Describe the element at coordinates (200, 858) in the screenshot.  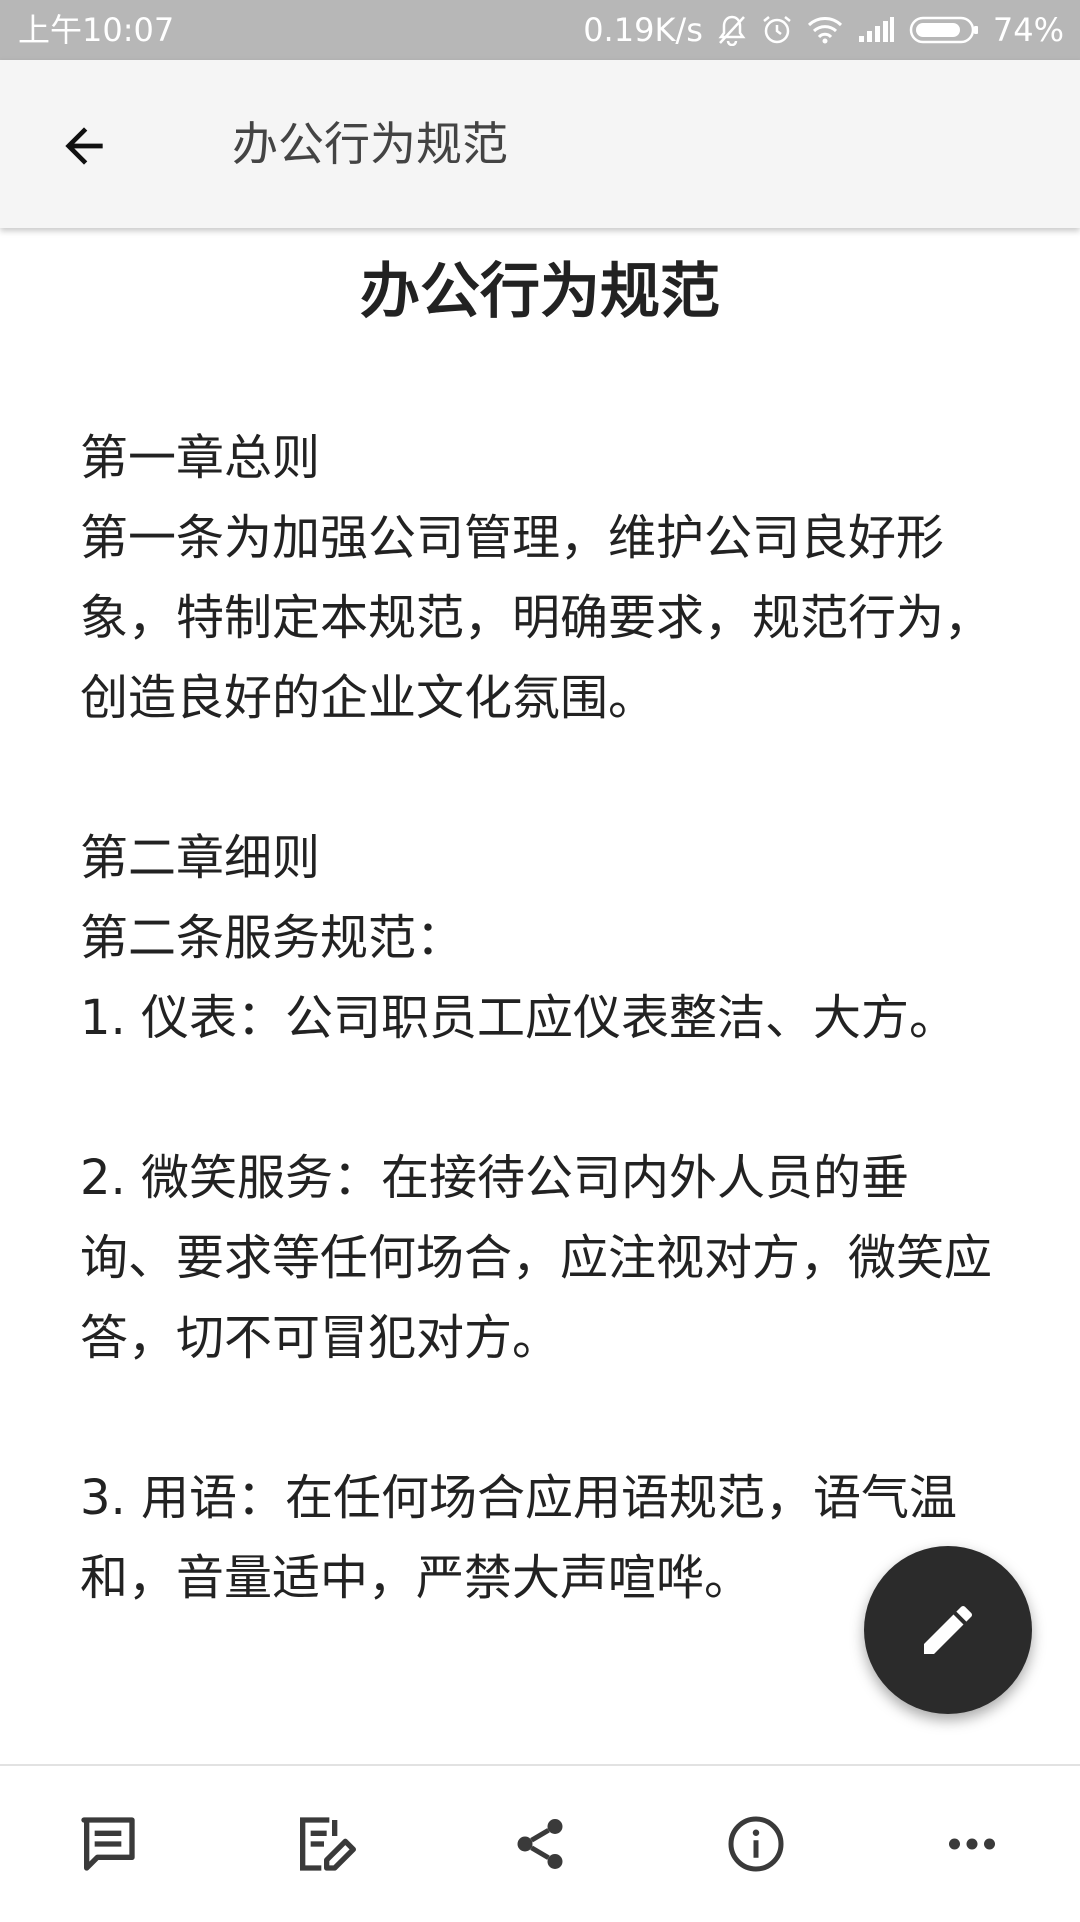
I see `chapter2-heading: 第二章细则` at that location.